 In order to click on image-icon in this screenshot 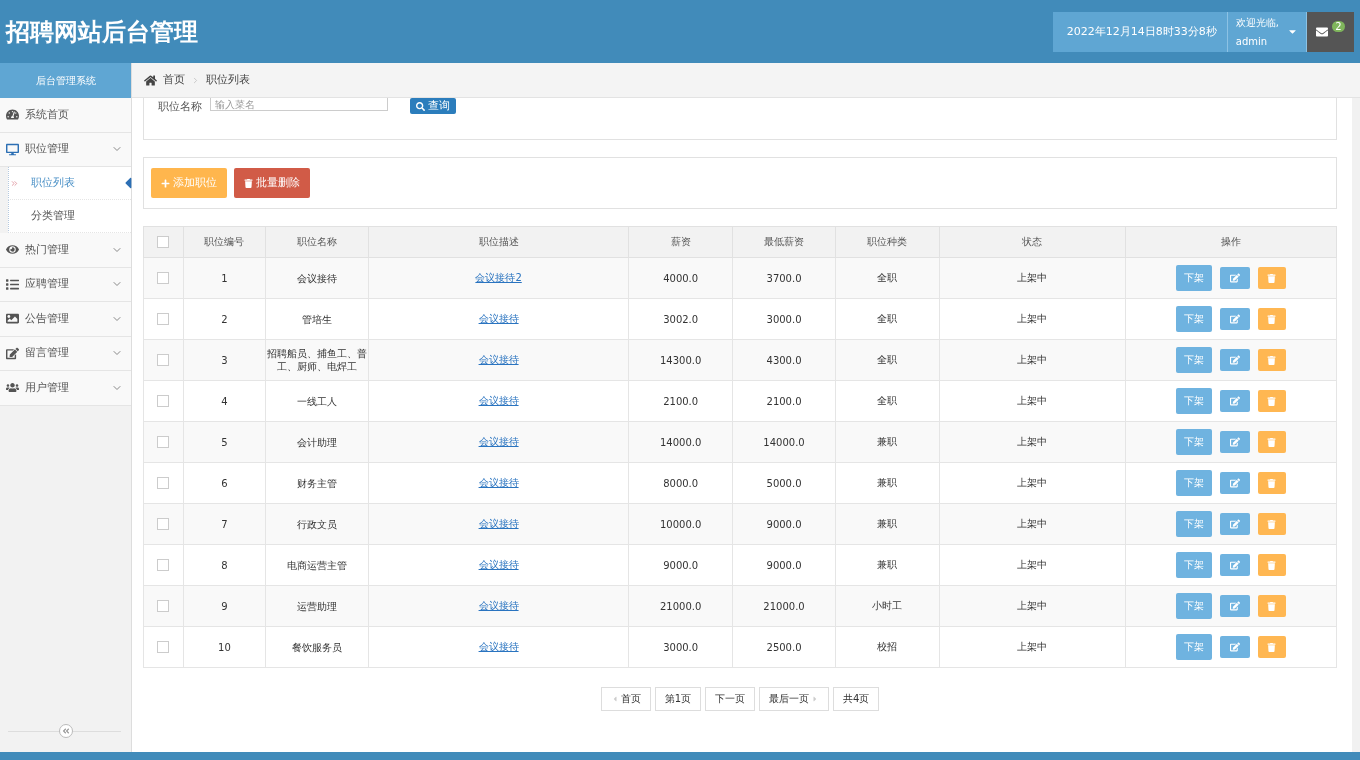, I will do `click(12, 319)`.